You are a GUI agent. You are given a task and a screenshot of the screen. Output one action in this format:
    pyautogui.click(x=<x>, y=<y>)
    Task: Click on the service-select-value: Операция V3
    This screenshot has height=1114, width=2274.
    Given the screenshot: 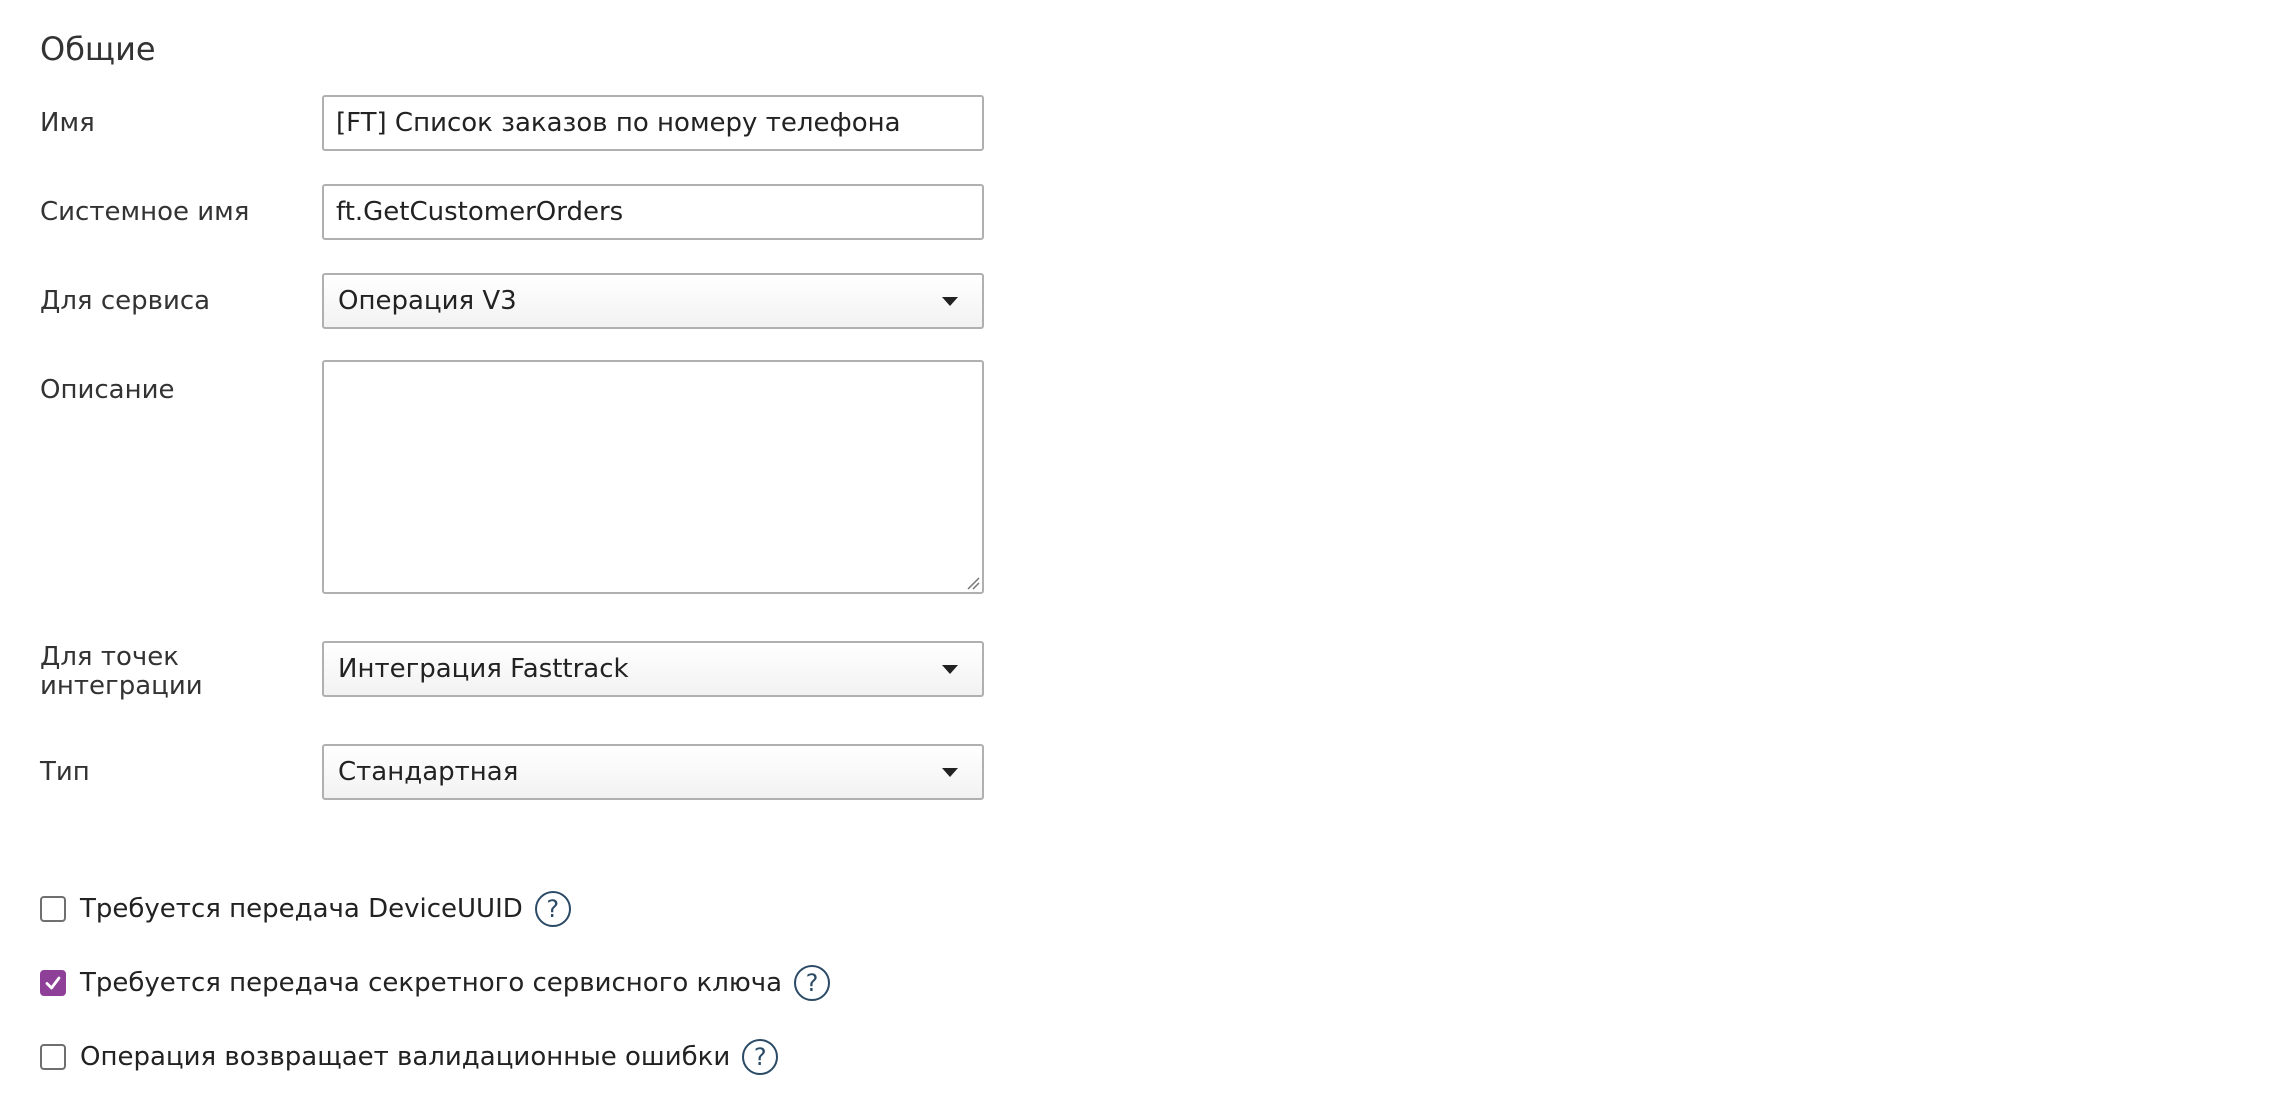 What is the action you would take?
    pyautogui.click(x=427, y=301)
    